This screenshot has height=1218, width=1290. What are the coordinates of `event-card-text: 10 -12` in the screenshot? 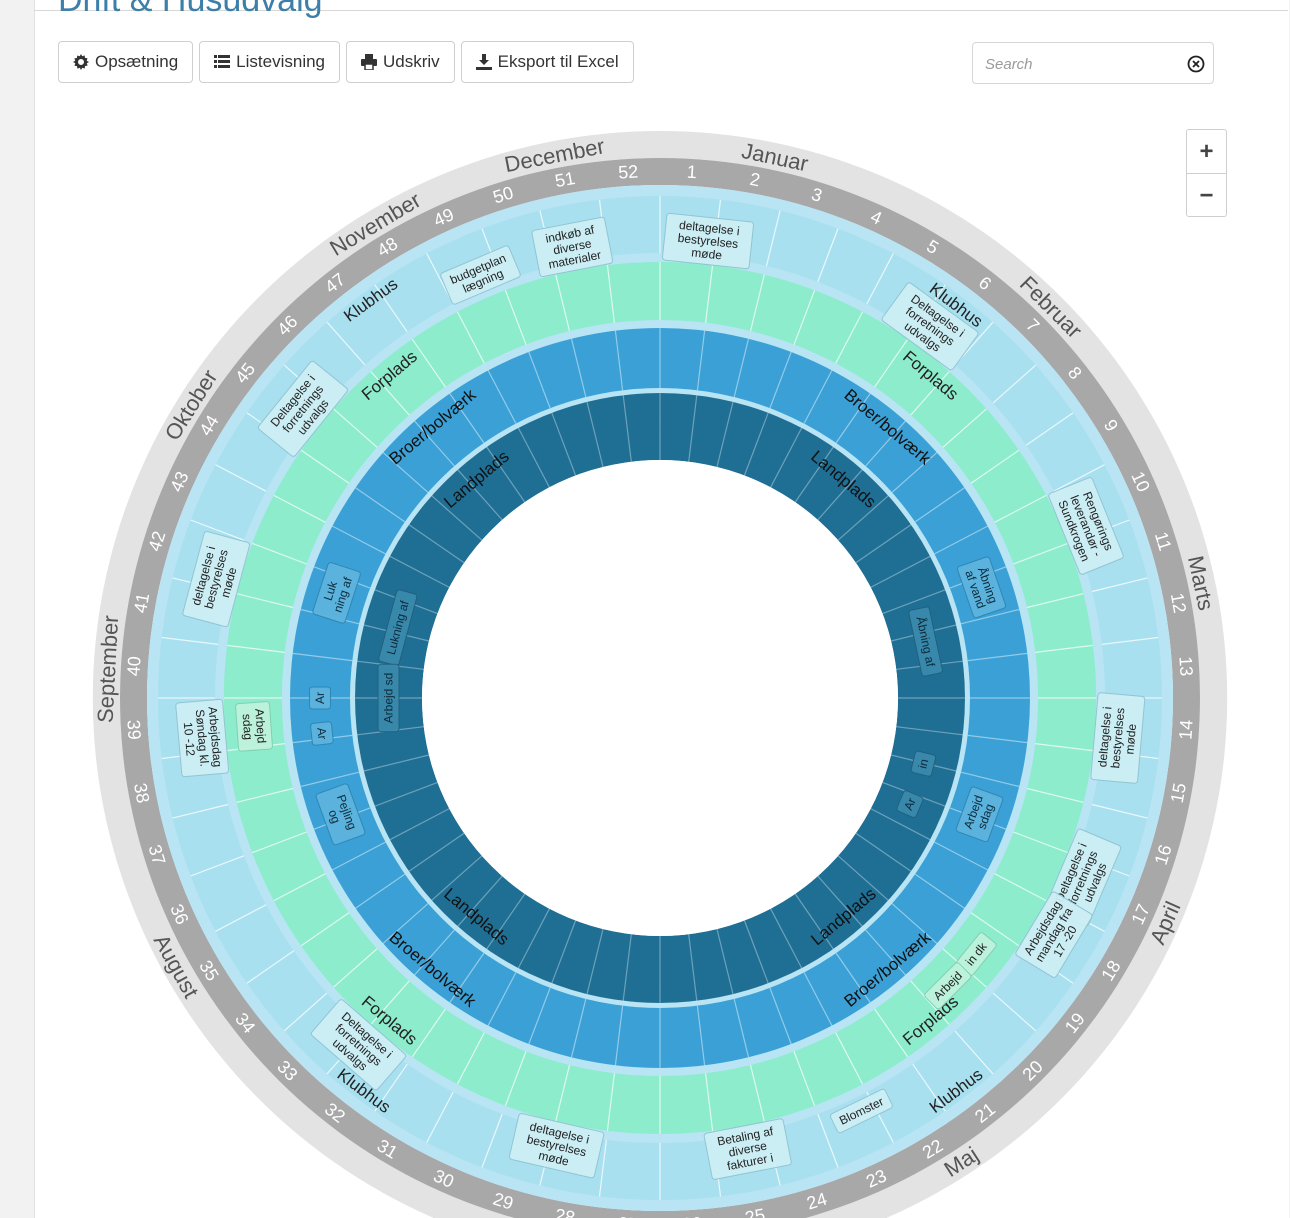 It's located at (189, 739).